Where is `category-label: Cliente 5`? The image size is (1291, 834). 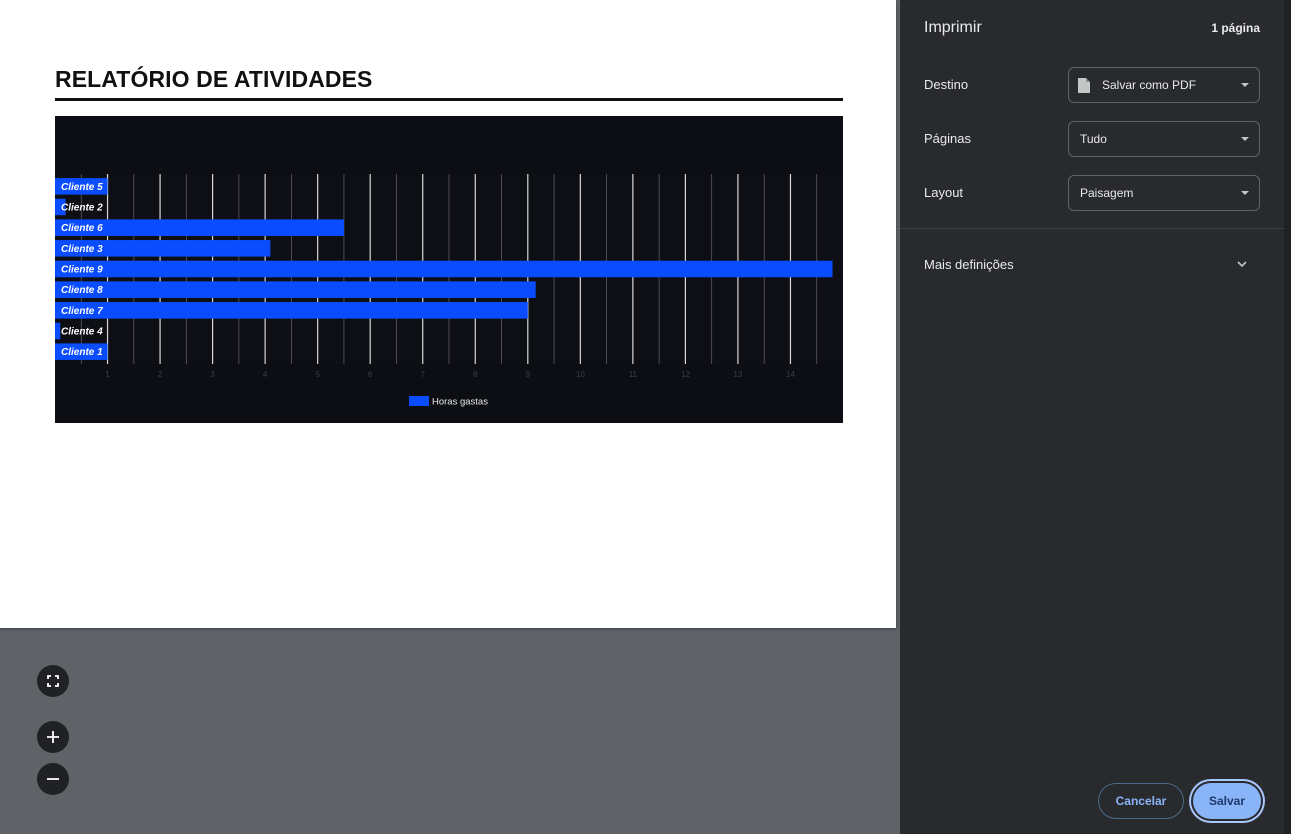 category-label: Cliente 5 is located at coordinates (82, 187).